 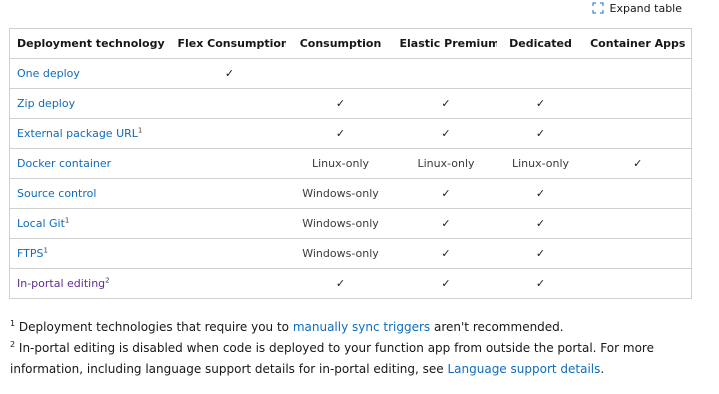 What do you see at coordinates (41, 223) in the screenshot?
I see `local-git-link: Local Git` at bounding box center [41, 223].